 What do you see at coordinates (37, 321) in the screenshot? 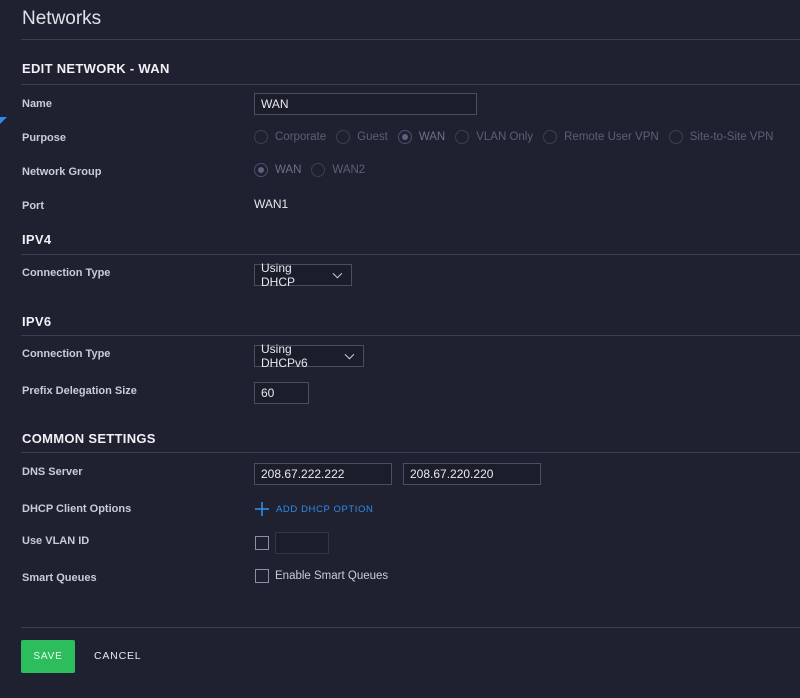
I see `section-title-ipv6: IPV6` at bounding box center [37, 321].